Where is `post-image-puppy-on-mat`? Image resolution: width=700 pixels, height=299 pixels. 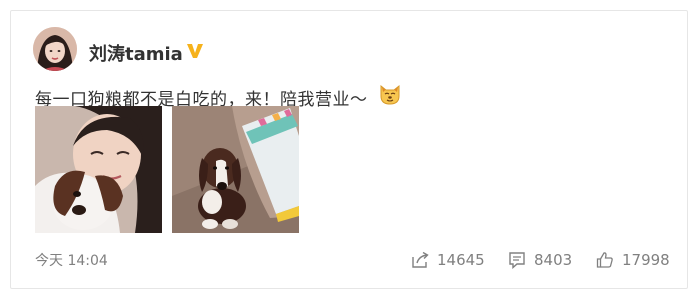
post-image-puppy-on-mat is located at coordinates (235, 169).